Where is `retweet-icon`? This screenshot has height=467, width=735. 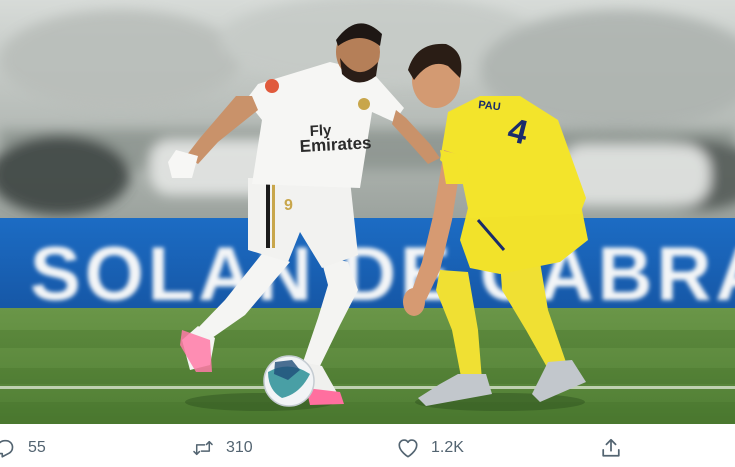 retweet-icon is located at coordinates (203, 448).